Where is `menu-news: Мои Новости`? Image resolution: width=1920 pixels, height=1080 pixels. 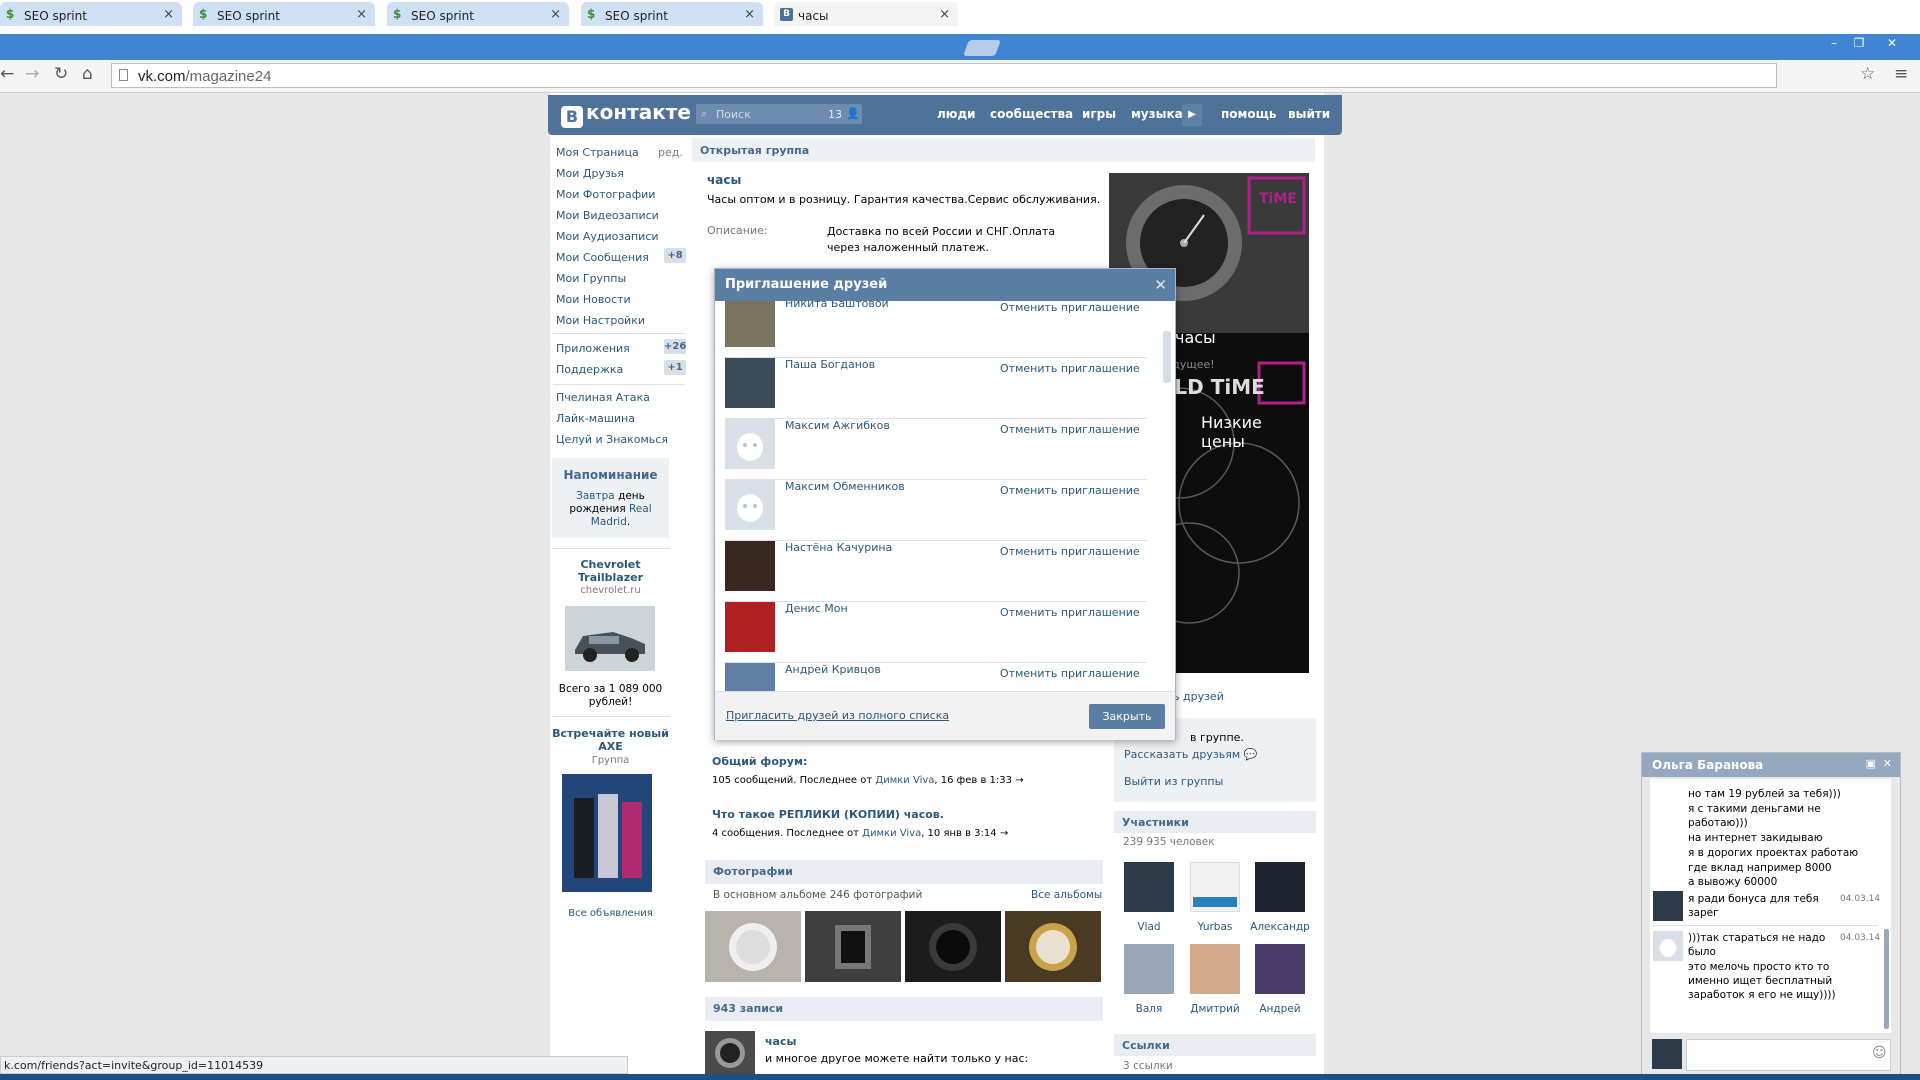 menu-news: Мои Новости is located at coordinates (593, 299).